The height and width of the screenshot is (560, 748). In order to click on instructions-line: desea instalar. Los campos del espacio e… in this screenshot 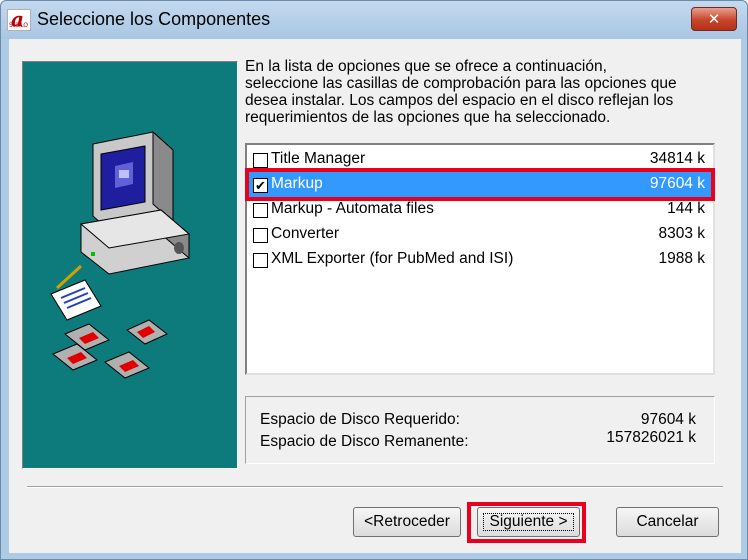, I will do `click(459, 100)`.